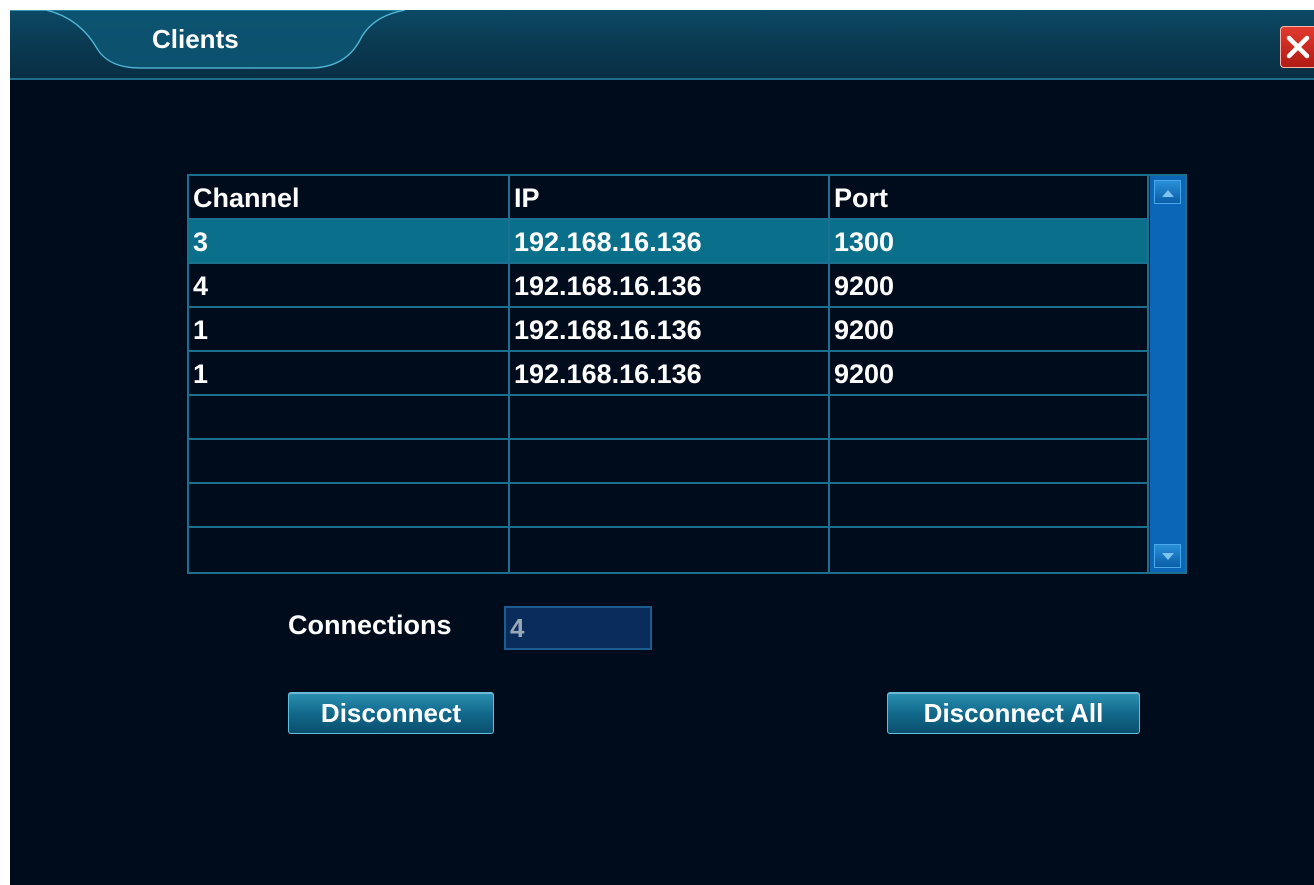 The image size is (1314, 885). I want to click on close-button, so click(1297, 47).